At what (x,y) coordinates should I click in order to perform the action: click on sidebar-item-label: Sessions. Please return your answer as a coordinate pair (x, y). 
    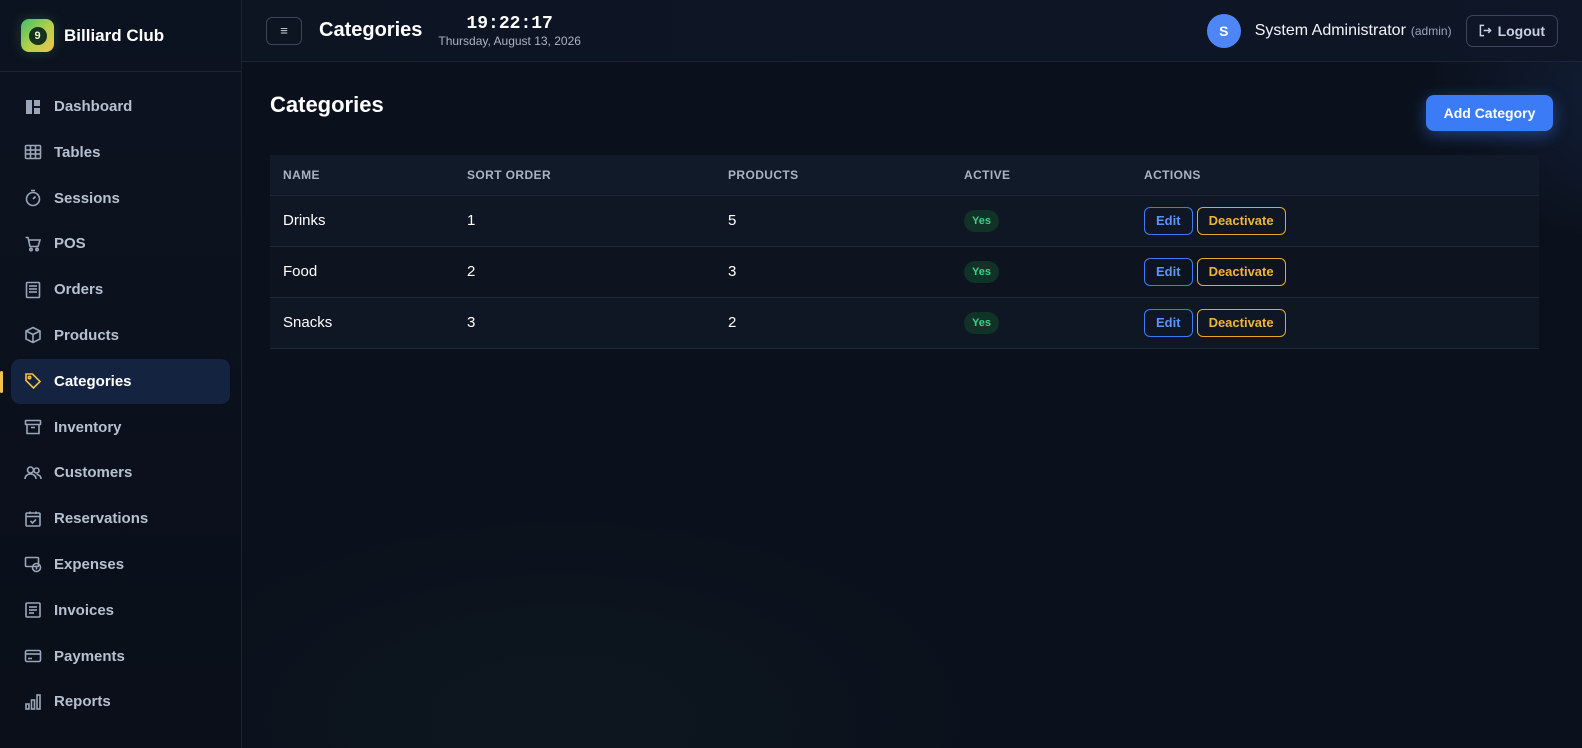
    Looking at the image, I should click on (87, 198).